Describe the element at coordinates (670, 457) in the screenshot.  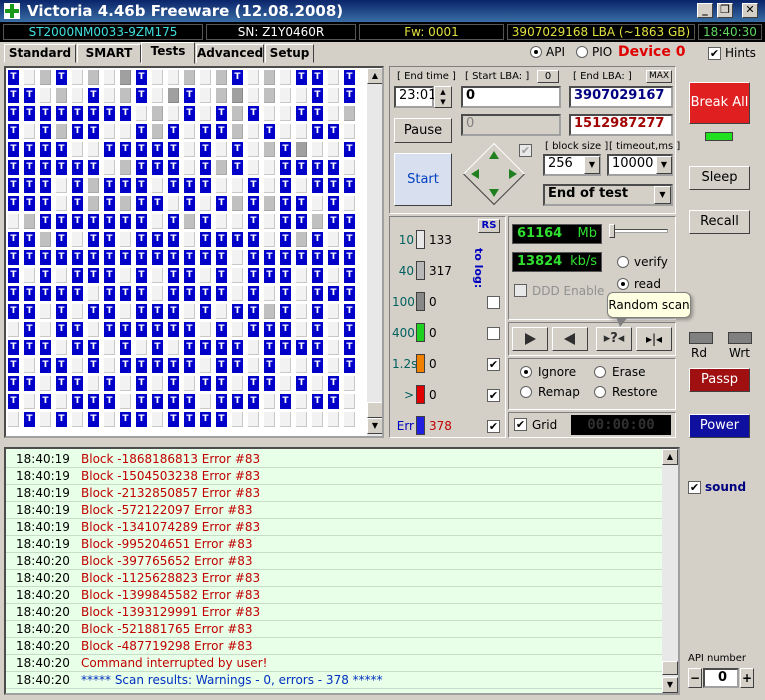
I see `log-scroll-up-arrow: ▲` at that location.